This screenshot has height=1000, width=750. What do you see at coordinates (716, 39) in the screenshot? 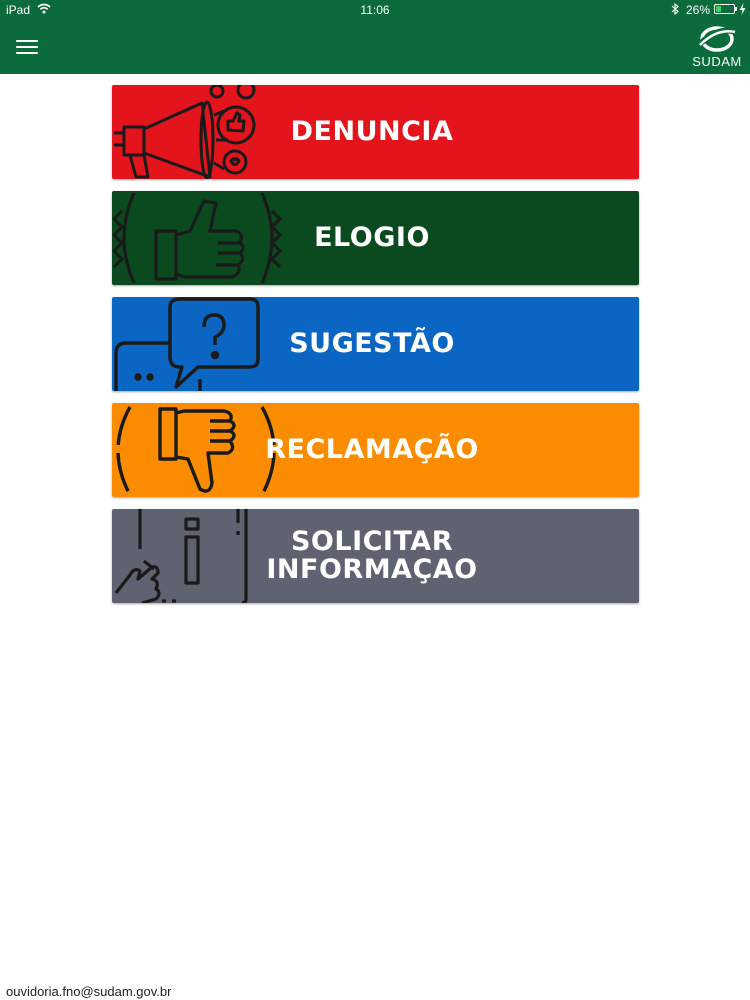
I see `sudam-logo-icon` at bounding box center [716, 39].